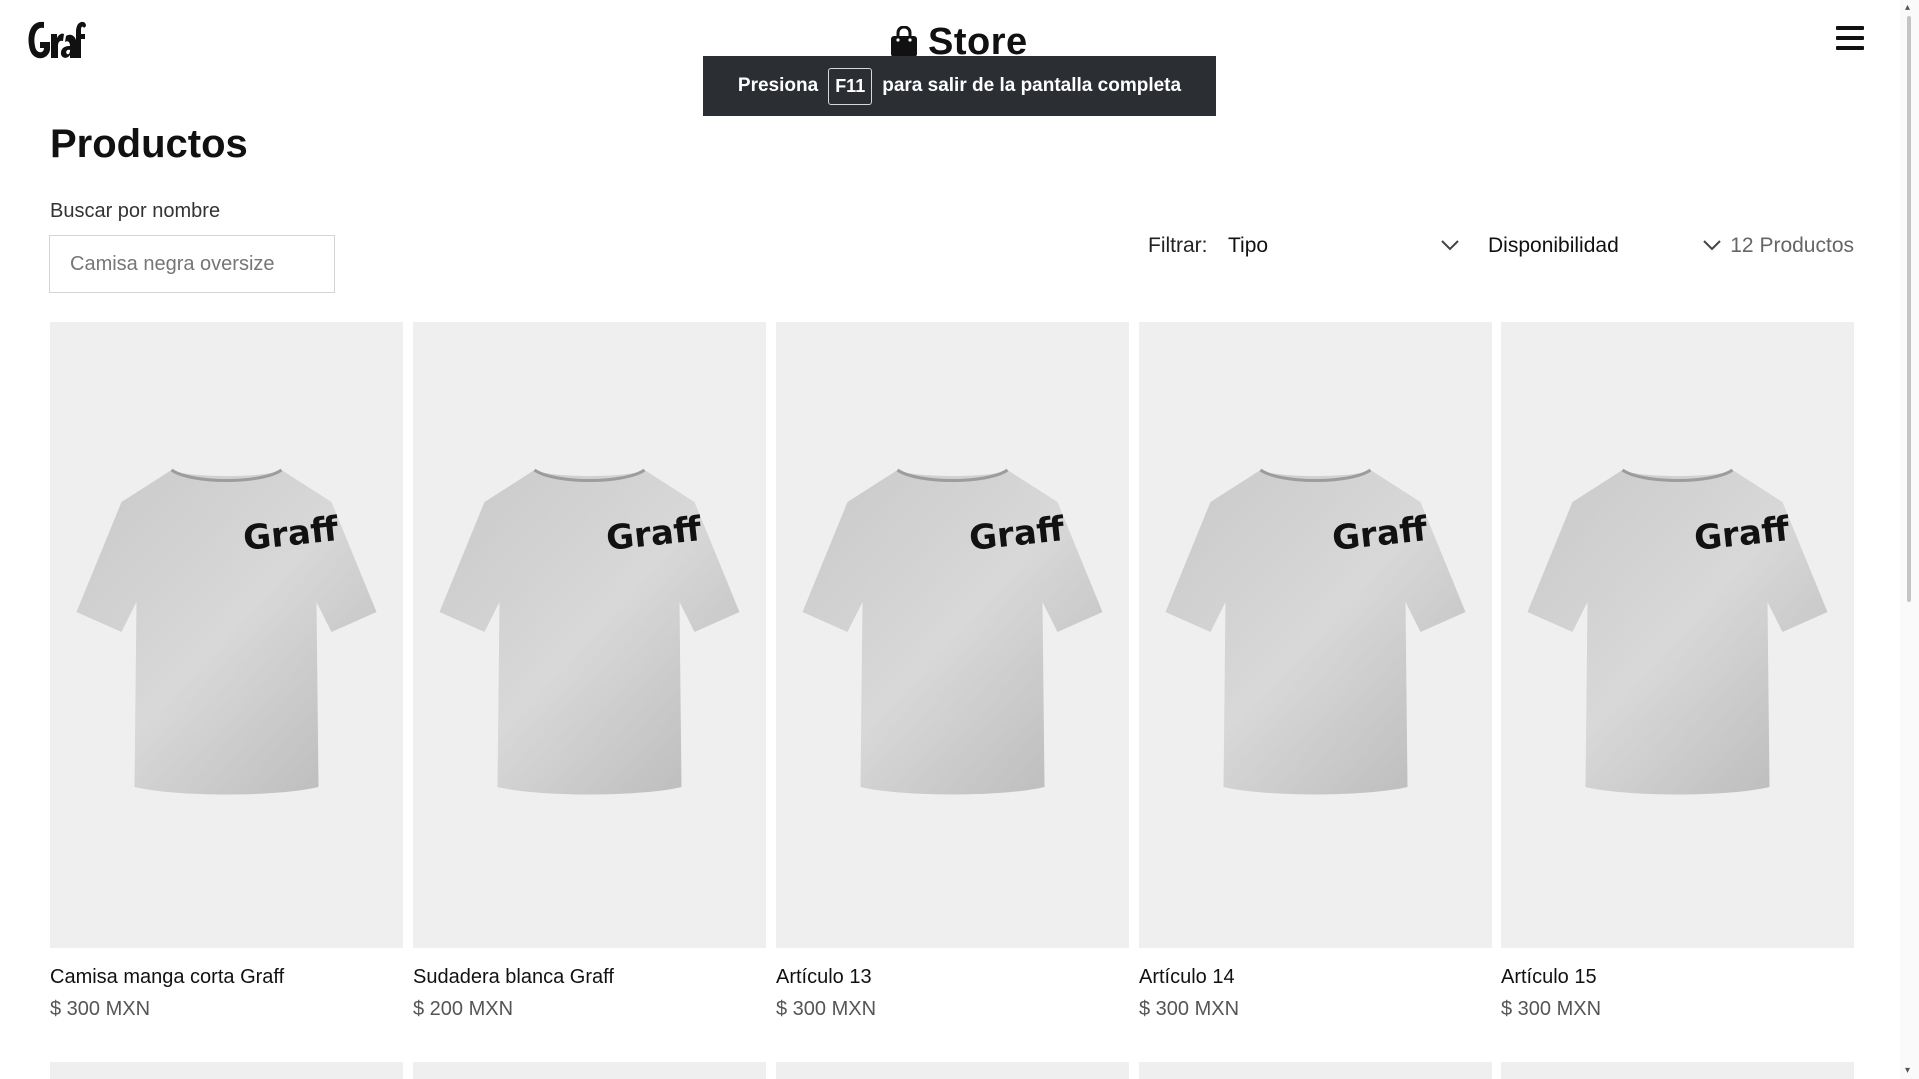 Image resolution: width=1919 pixels, height=1079 pixels. Describe the element at coordinates (1850, 41) in the screenshot. I see `hamburger-menu-button` at that location.